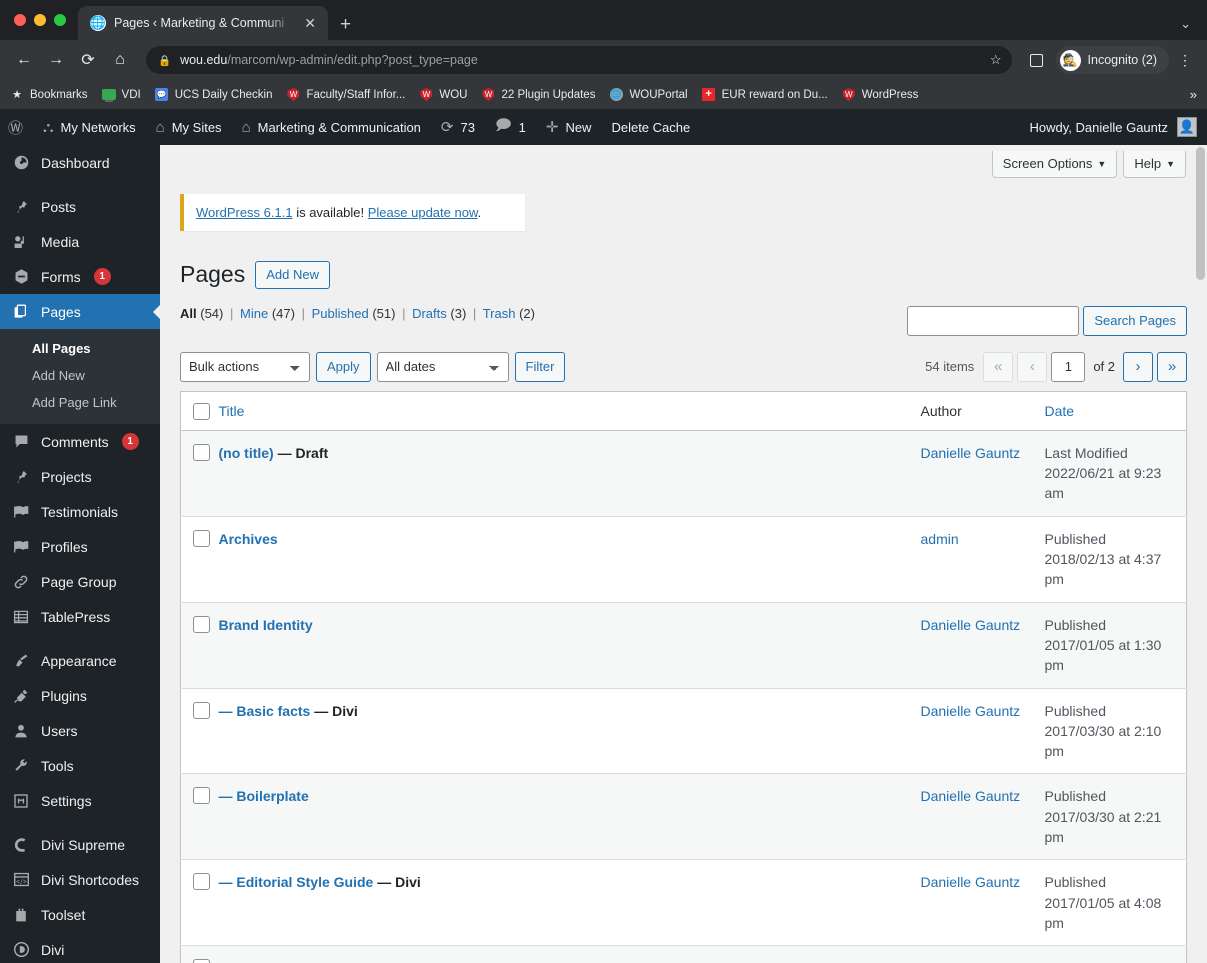  What do you see at coordinates (993, 320) in the screenshot?
I see `search-input` at bounding box center [993, 320].